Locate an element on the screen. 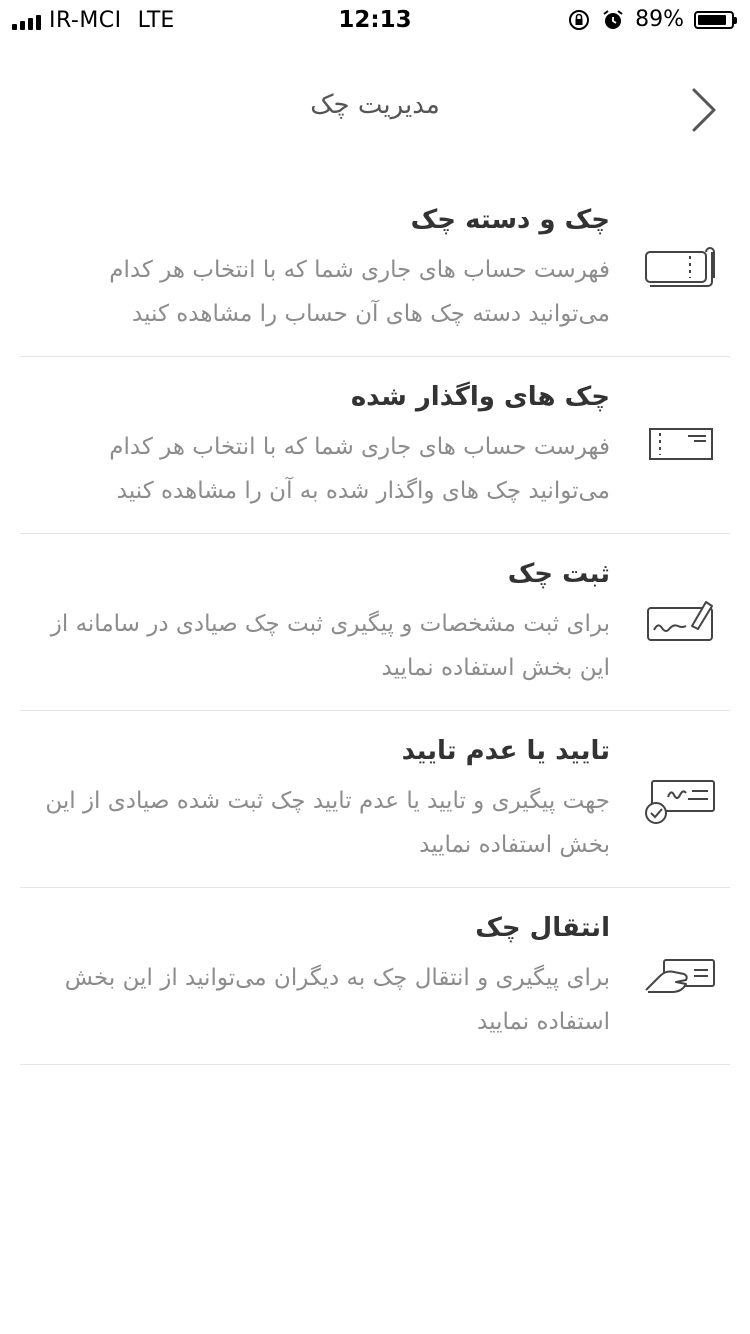 This screenshot has height=1334, width=750. check-transfer-icon is located at coordinates (680, 976).